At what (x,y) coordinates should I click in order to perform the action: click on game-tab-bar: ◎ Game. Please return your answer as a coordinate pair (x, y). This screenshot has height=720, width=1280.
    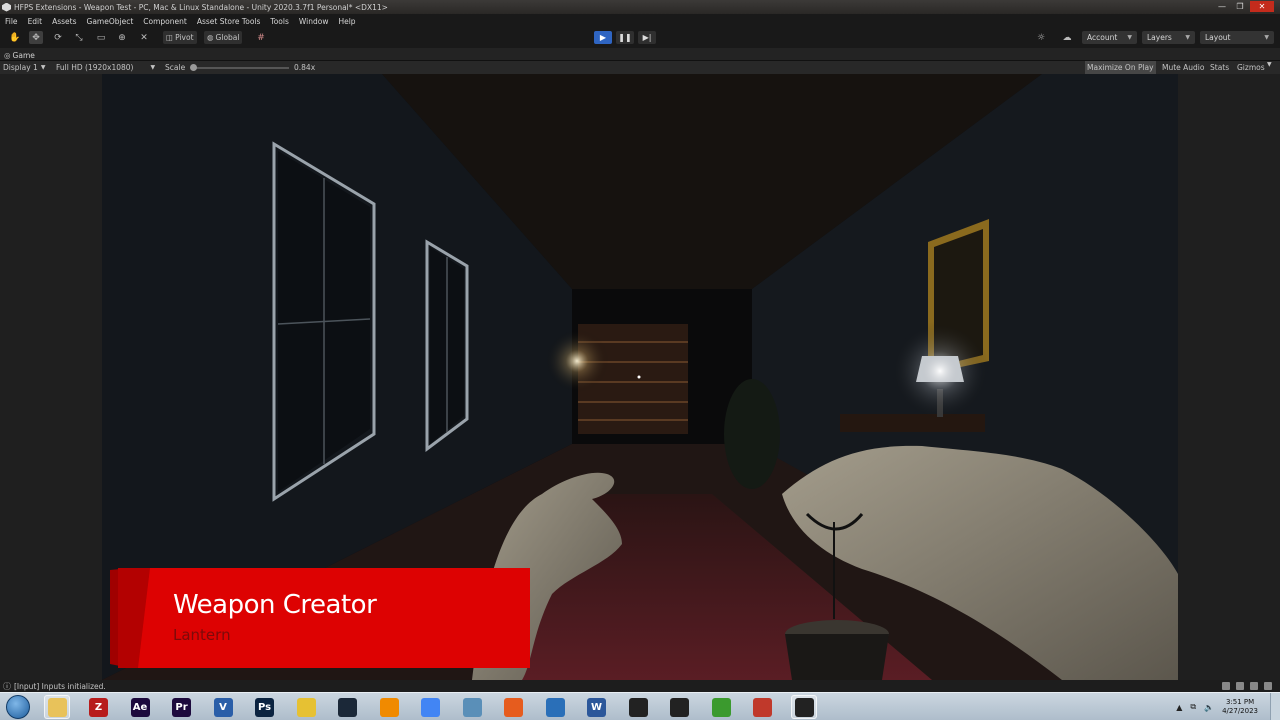
    Looking at the image, I should click on (640, 54).